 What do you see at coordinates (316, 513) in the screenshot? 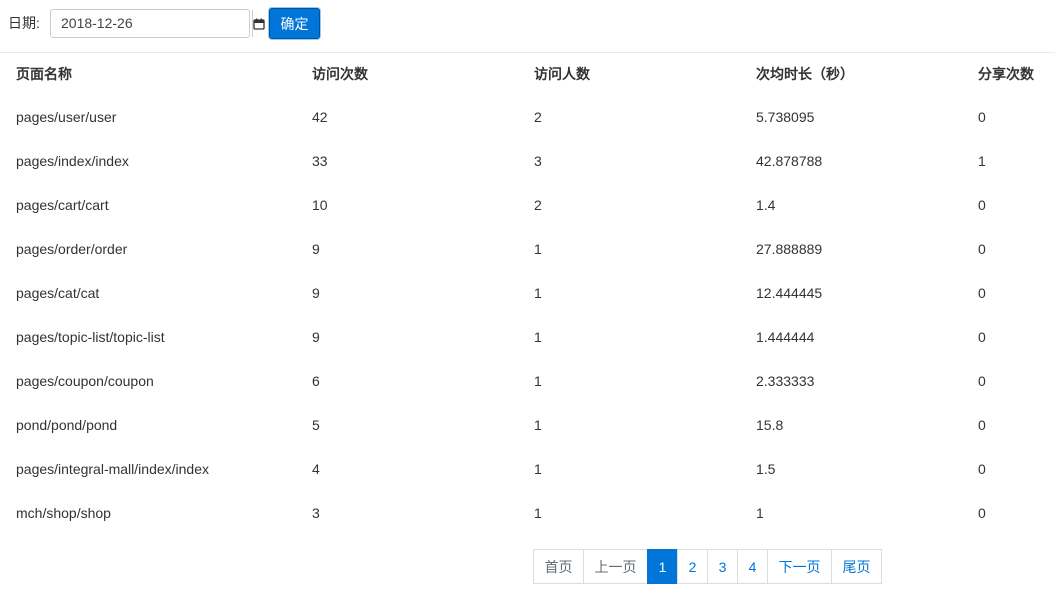
I see `cell-visits: 3` at bounding box center [316, 513].